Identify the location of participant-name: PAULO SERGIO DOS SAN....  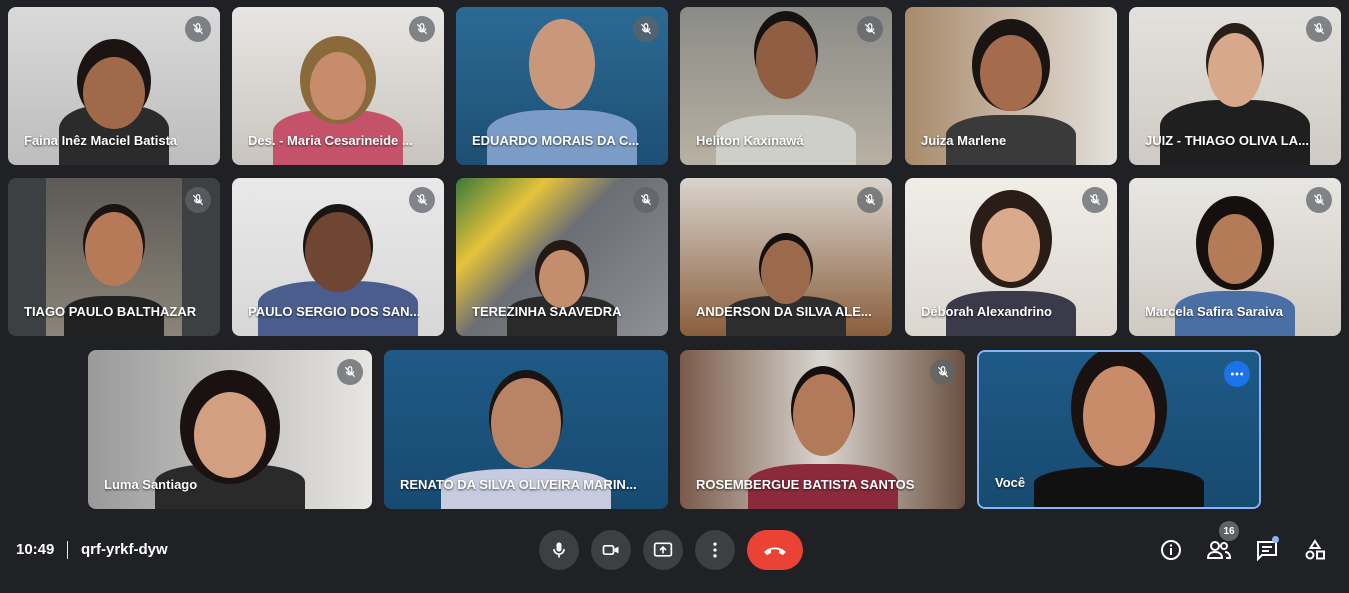
(334, 311).